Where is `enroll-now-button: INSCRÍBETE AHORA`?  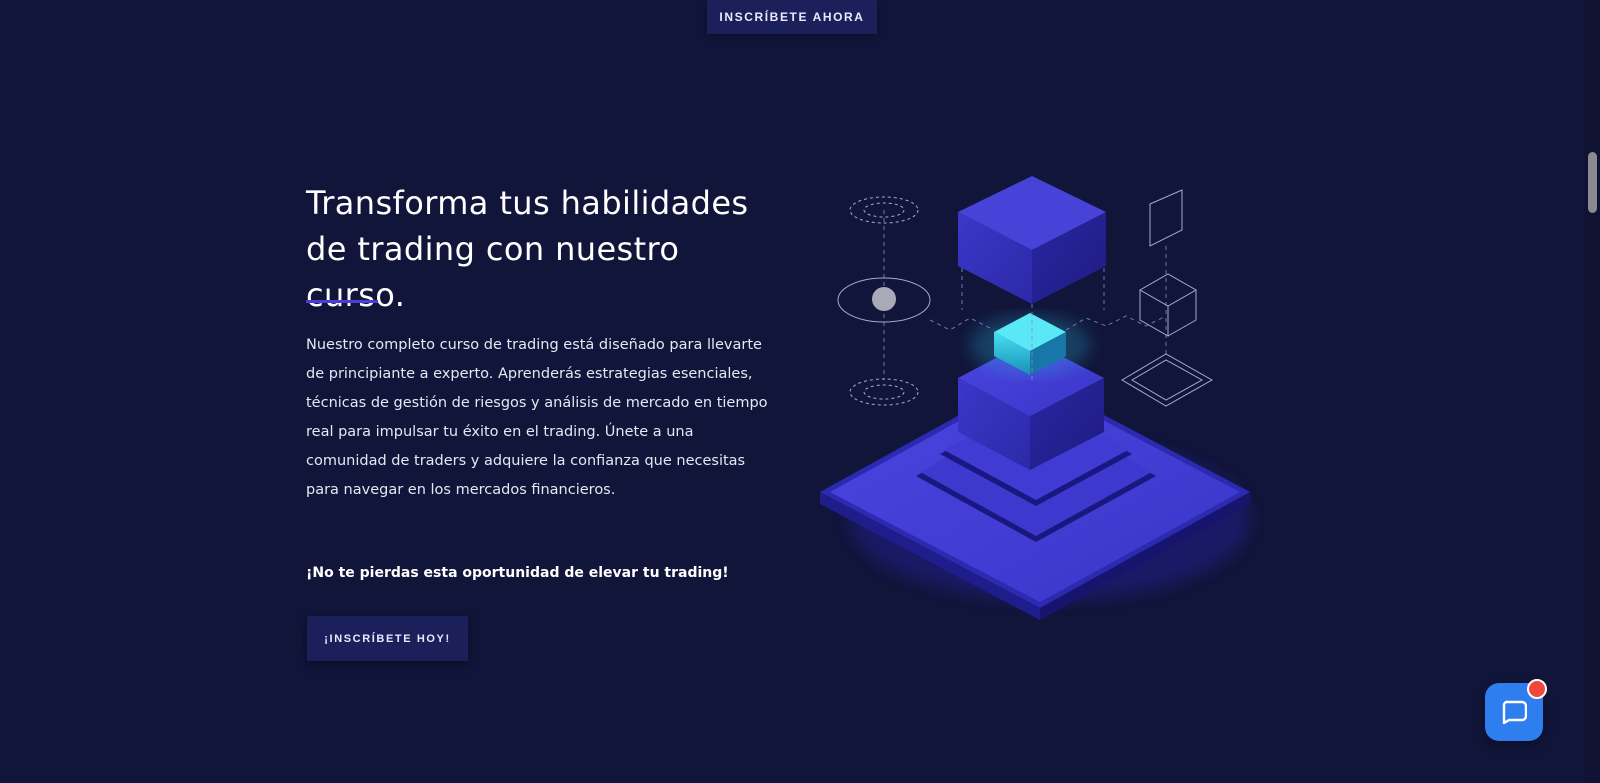
enroll-now-button: INSCRÍBETE AHORA is located at coordinates (792, 17).